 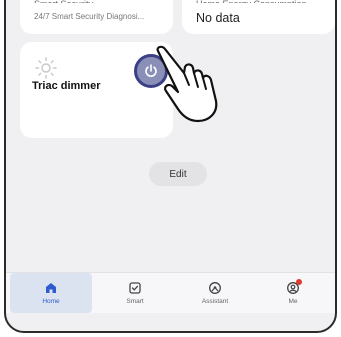 What do you see at coordinates (299, 282) in the screenshot?
I see `notification-badge` at bounding box center [299, 282].